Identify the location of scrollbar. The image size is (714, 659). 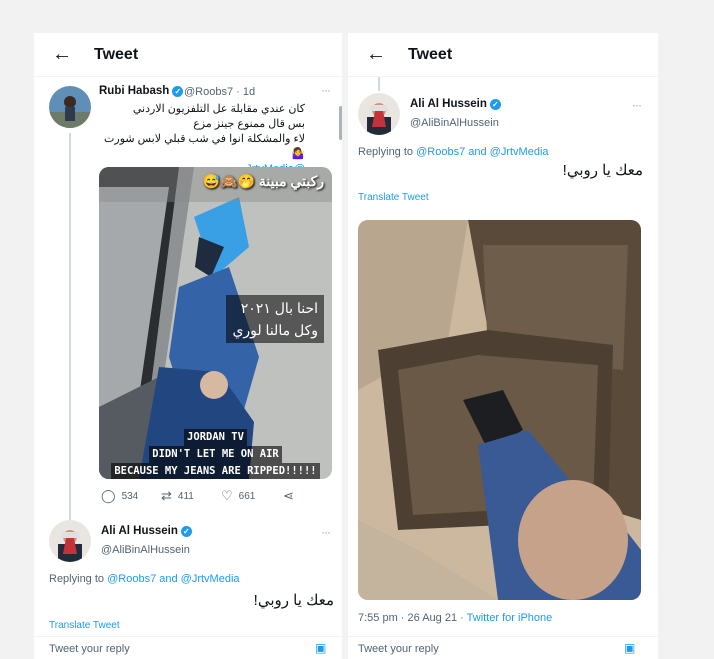
(340, 123).